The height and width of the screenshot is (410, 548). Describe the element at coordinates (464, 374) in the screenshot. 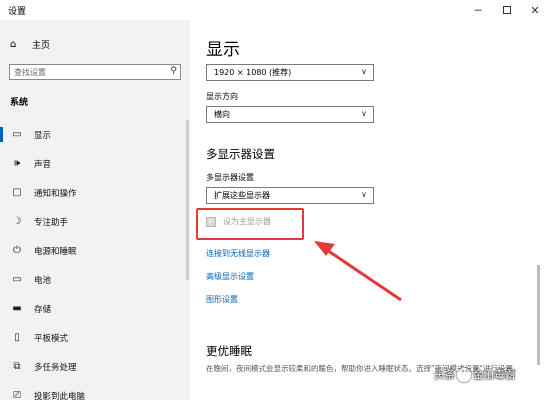

I see `watermark-logo-icon` at that location.